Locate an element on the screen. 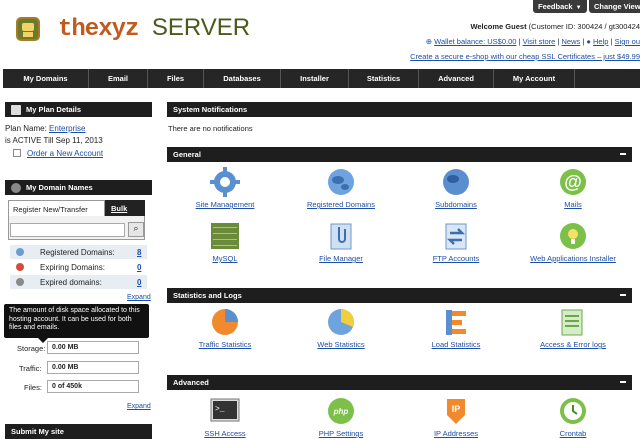 This screenshot has width=640, height=440. visit-store-link: Visit store is located at coordinates (539, 41).